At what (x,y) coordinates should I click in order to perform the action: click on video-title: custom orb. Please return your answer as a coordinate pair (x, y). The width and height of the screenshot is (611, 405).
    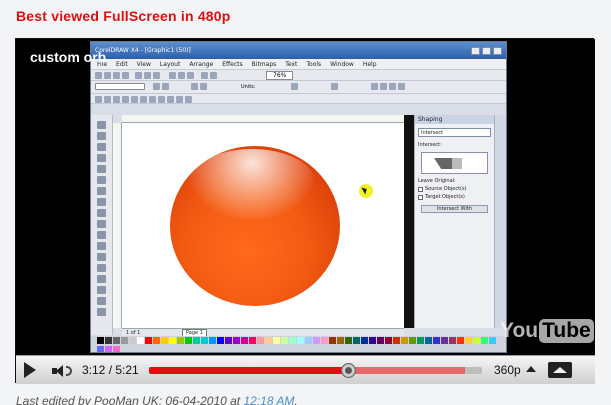
    Looking at the image, I should click on (68, 57).